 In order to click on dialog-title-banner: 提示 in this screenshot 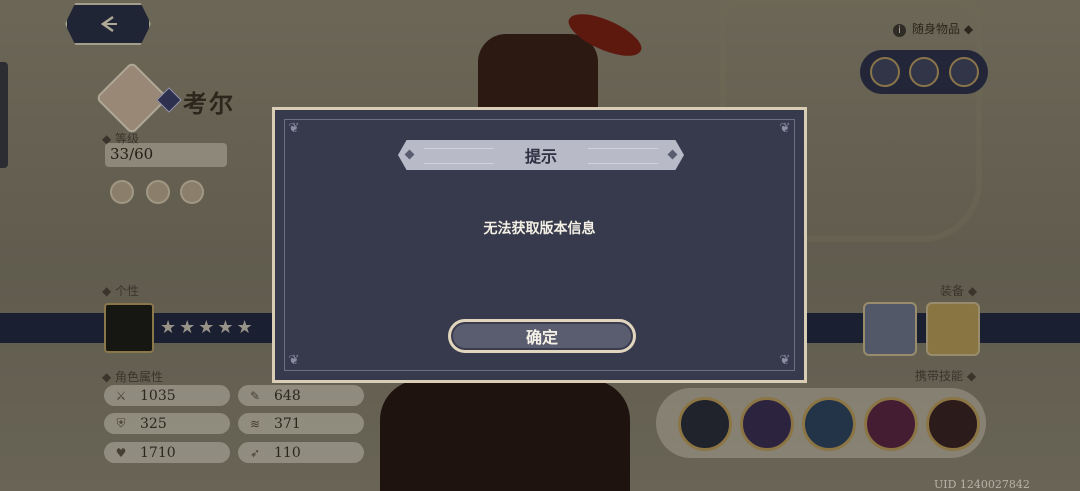, I will do `click(541, 155)`.